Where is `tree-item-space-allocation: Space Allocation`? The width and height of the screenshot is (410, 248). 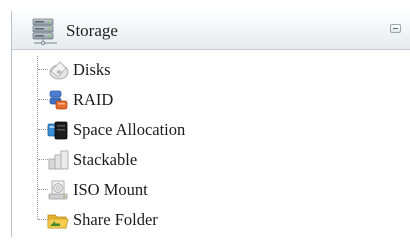 tree-item-space-allocation: Space Allocation is located at coordinates (168, 130).